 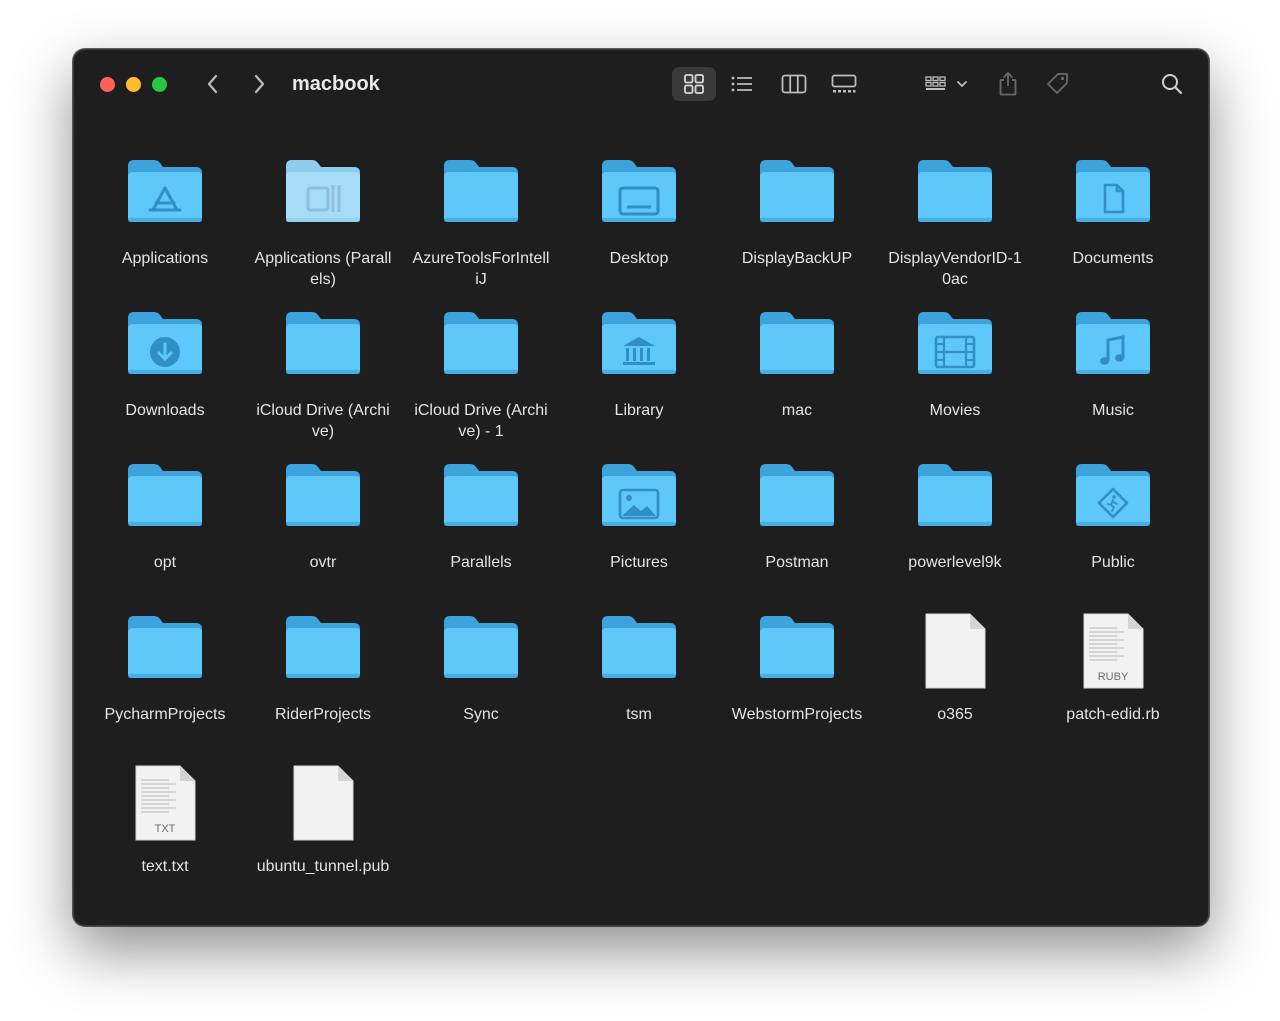 What do you see at coordinates (797, 258) in the screenshot?
I see `item-label: DisplayBackUP` at bounding box center [797, 258].